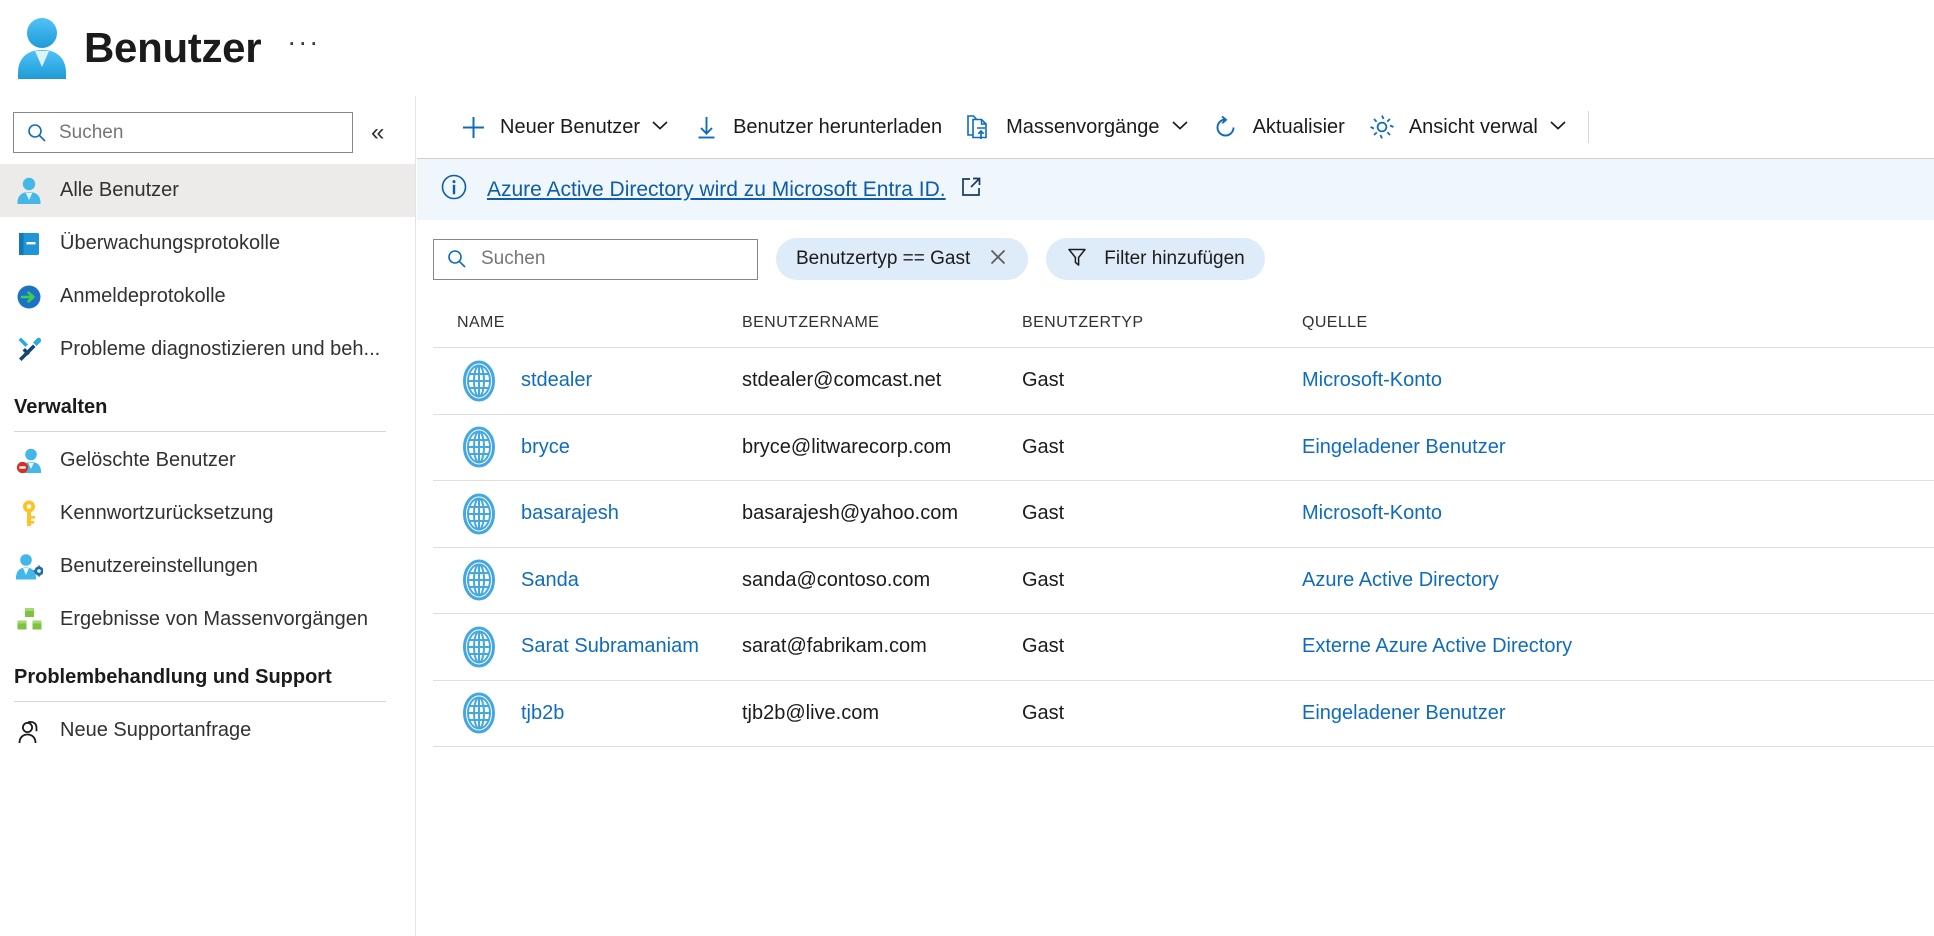 This screenshot has height=936, width=1934. I want to click on download-users-button: Benutzer herunterladen, so click(816, 127).